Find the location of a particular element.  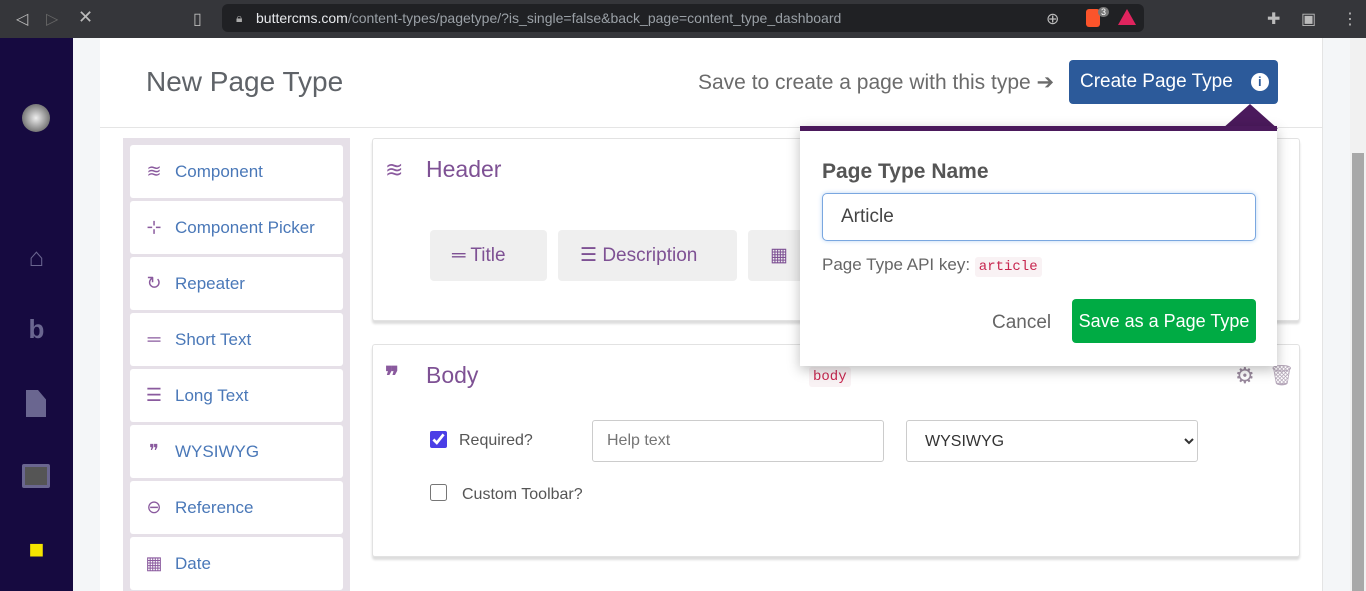

arrow-right-icon: ➔ is located at coordinates (1045, 82).